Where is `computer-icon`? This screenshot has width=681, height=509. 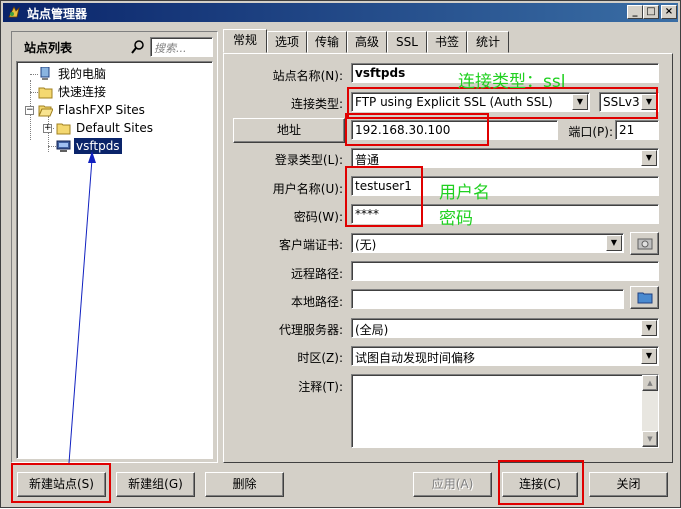
computer-icon is located at coordinates (45, 73).